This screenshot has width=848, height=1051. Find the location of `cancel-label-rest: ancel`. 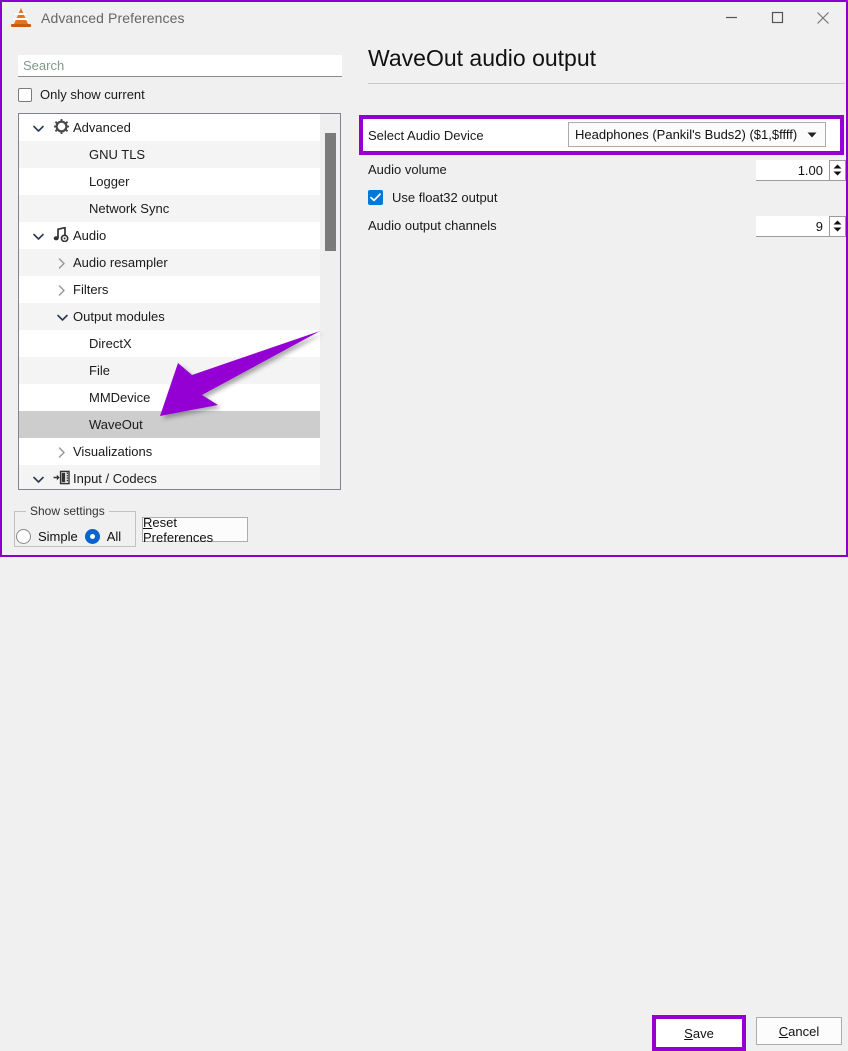

cancel-label-rest: ancel is located at coordinates (804, 1031).